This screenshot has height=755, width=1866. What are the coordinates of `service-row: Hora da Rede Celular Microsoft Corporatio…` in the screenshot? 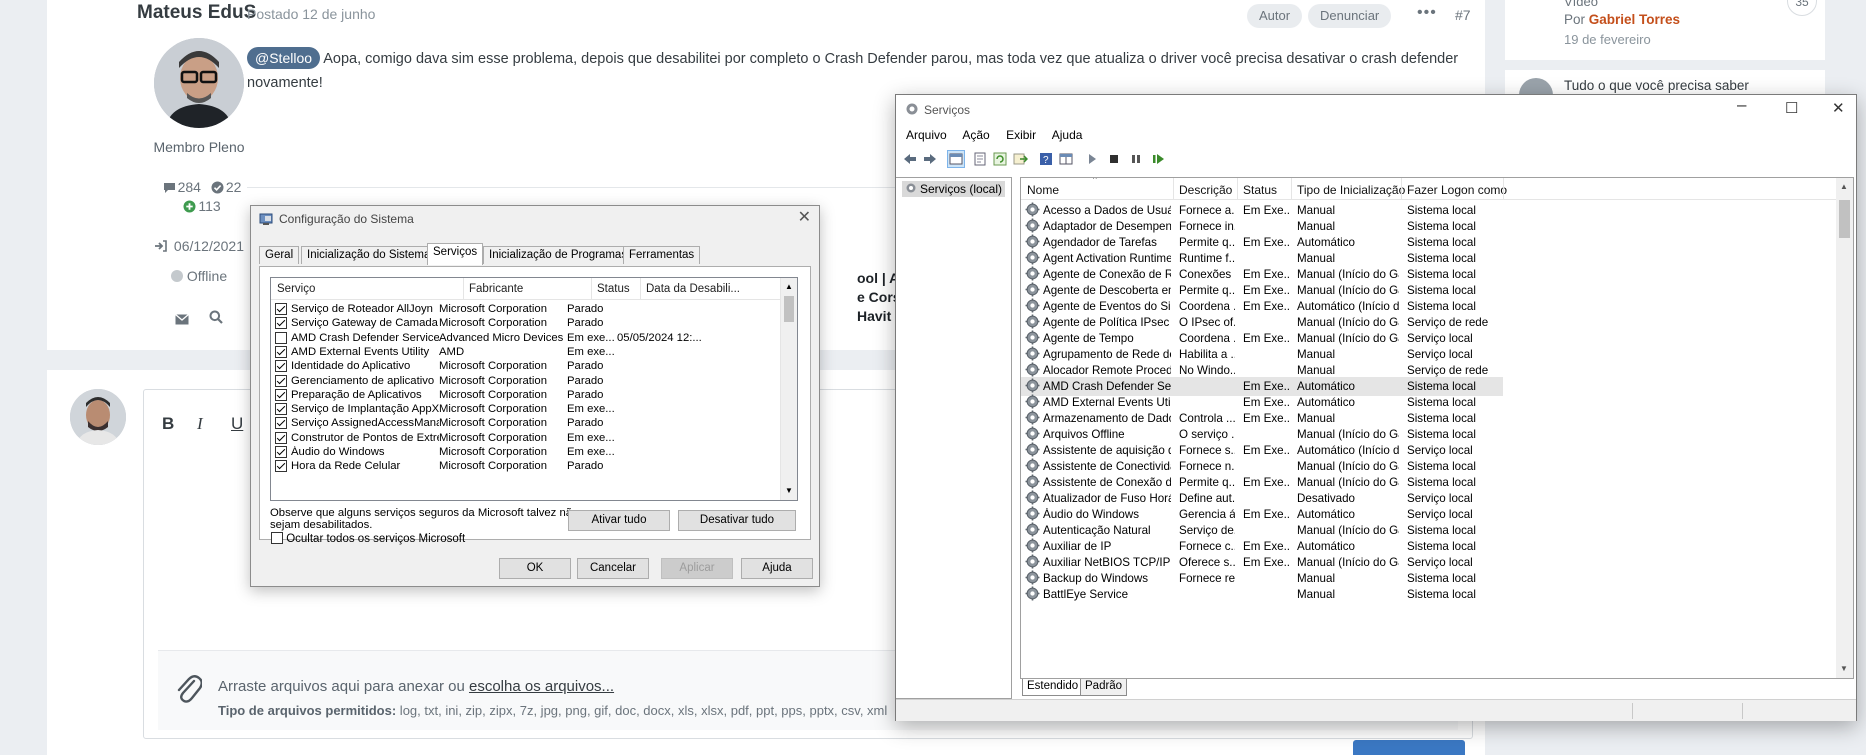 It's located at (526, 466).